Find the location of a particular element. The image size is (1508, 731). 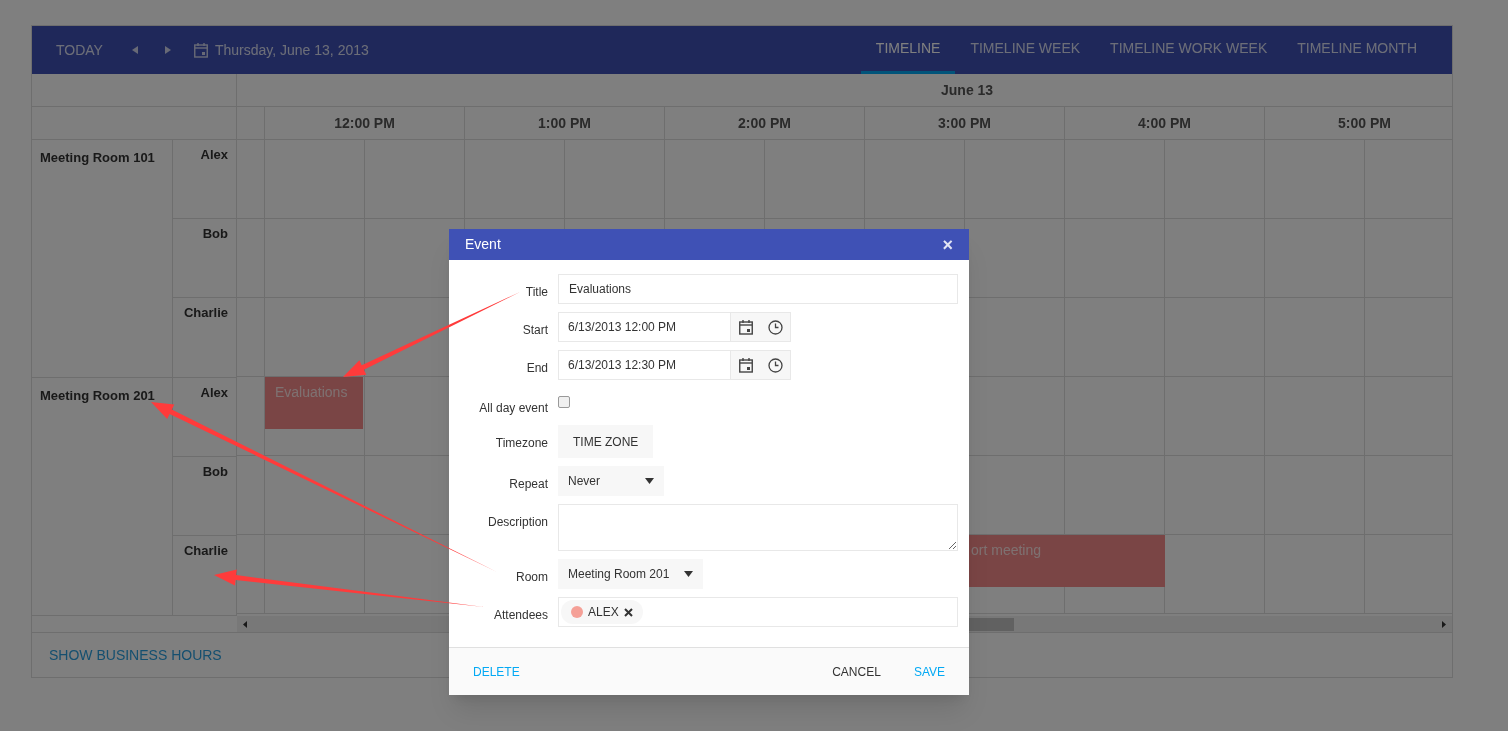

field-label: End is located at coordinates (536, 368).